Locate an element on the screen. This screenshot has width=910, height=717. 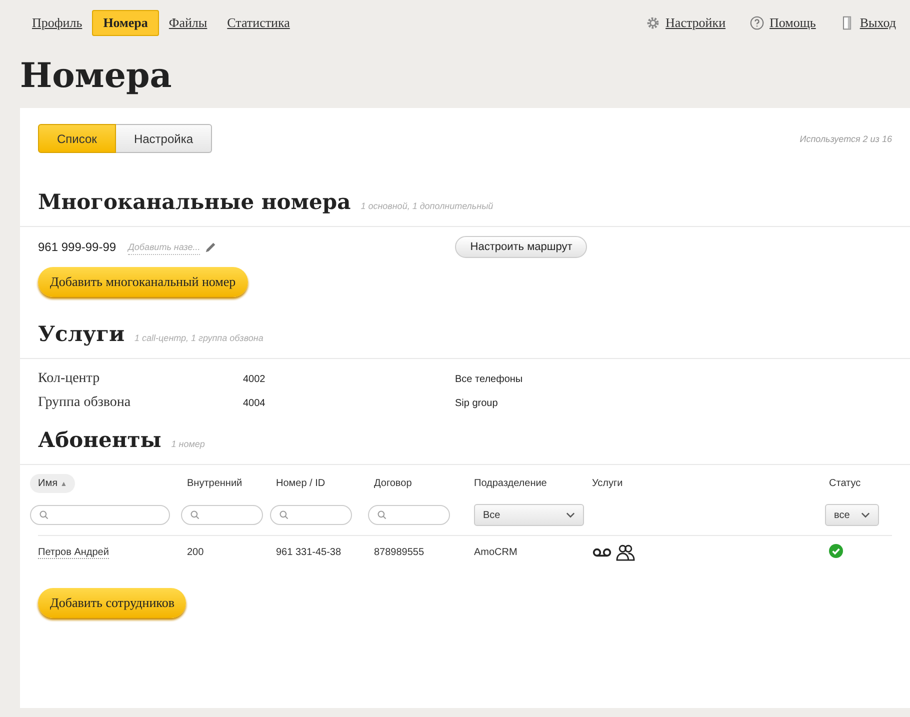
add-employees-button: Добавить сотрудников is located at coordinates (112, 603).